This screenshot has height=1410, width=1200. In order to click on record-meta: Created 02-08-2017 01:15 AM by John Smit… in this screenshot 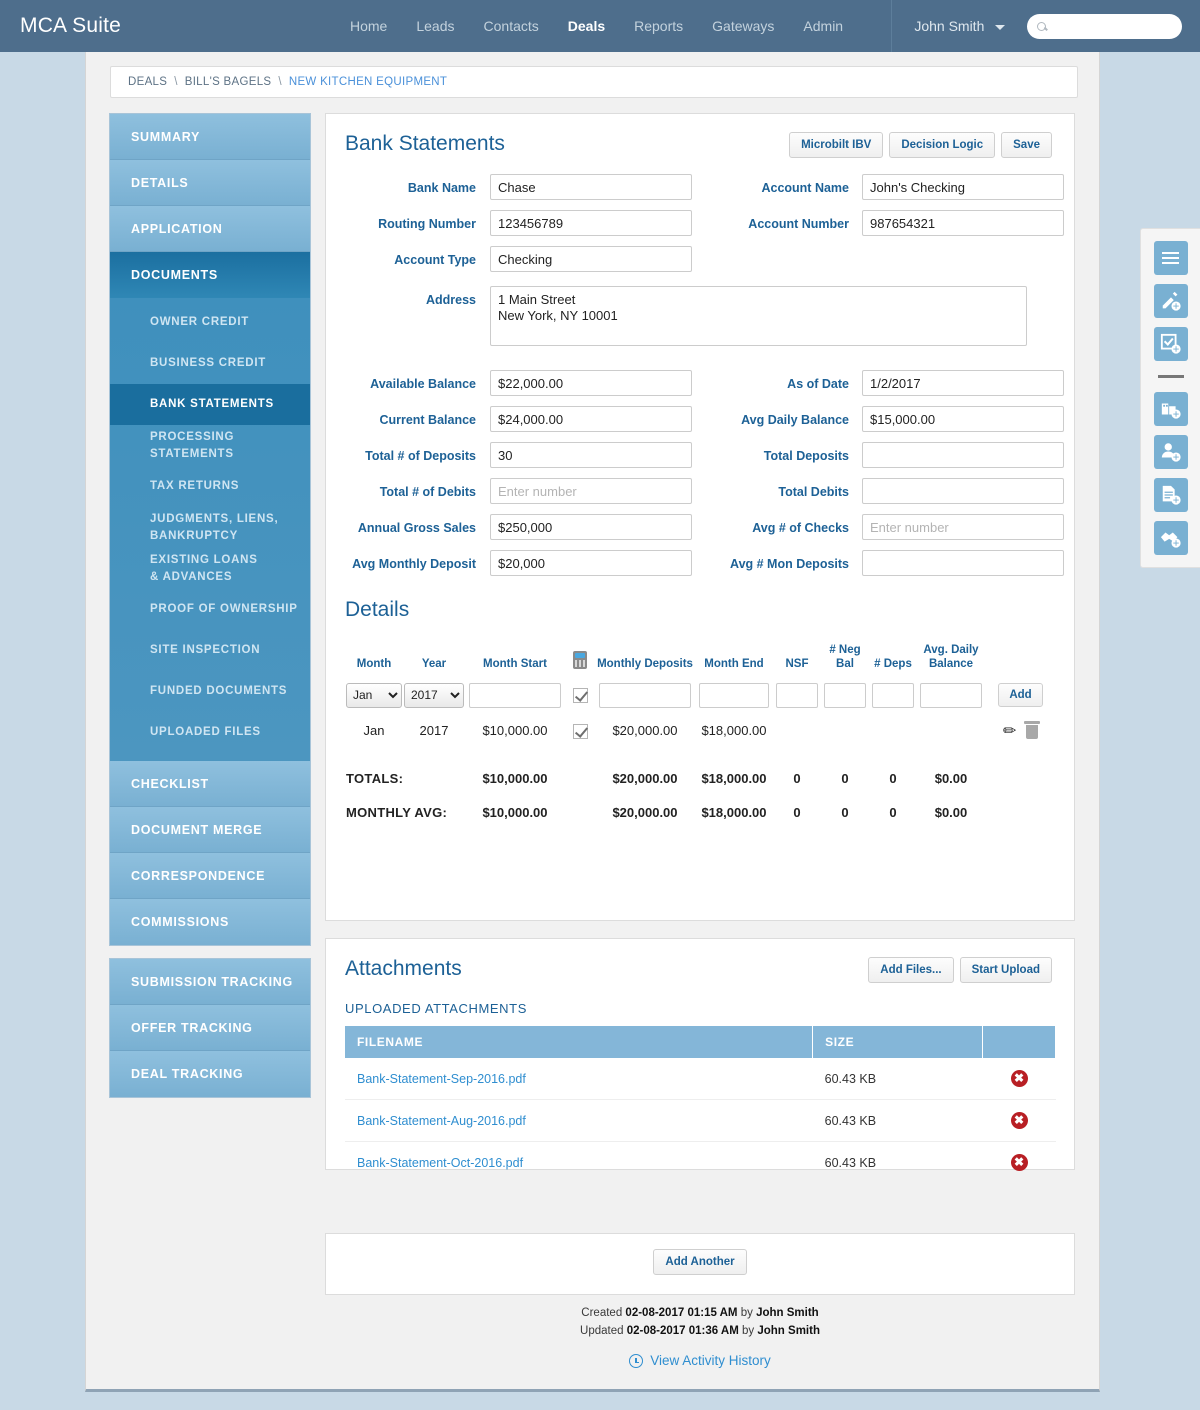, I will do `click(700, 1338)`.